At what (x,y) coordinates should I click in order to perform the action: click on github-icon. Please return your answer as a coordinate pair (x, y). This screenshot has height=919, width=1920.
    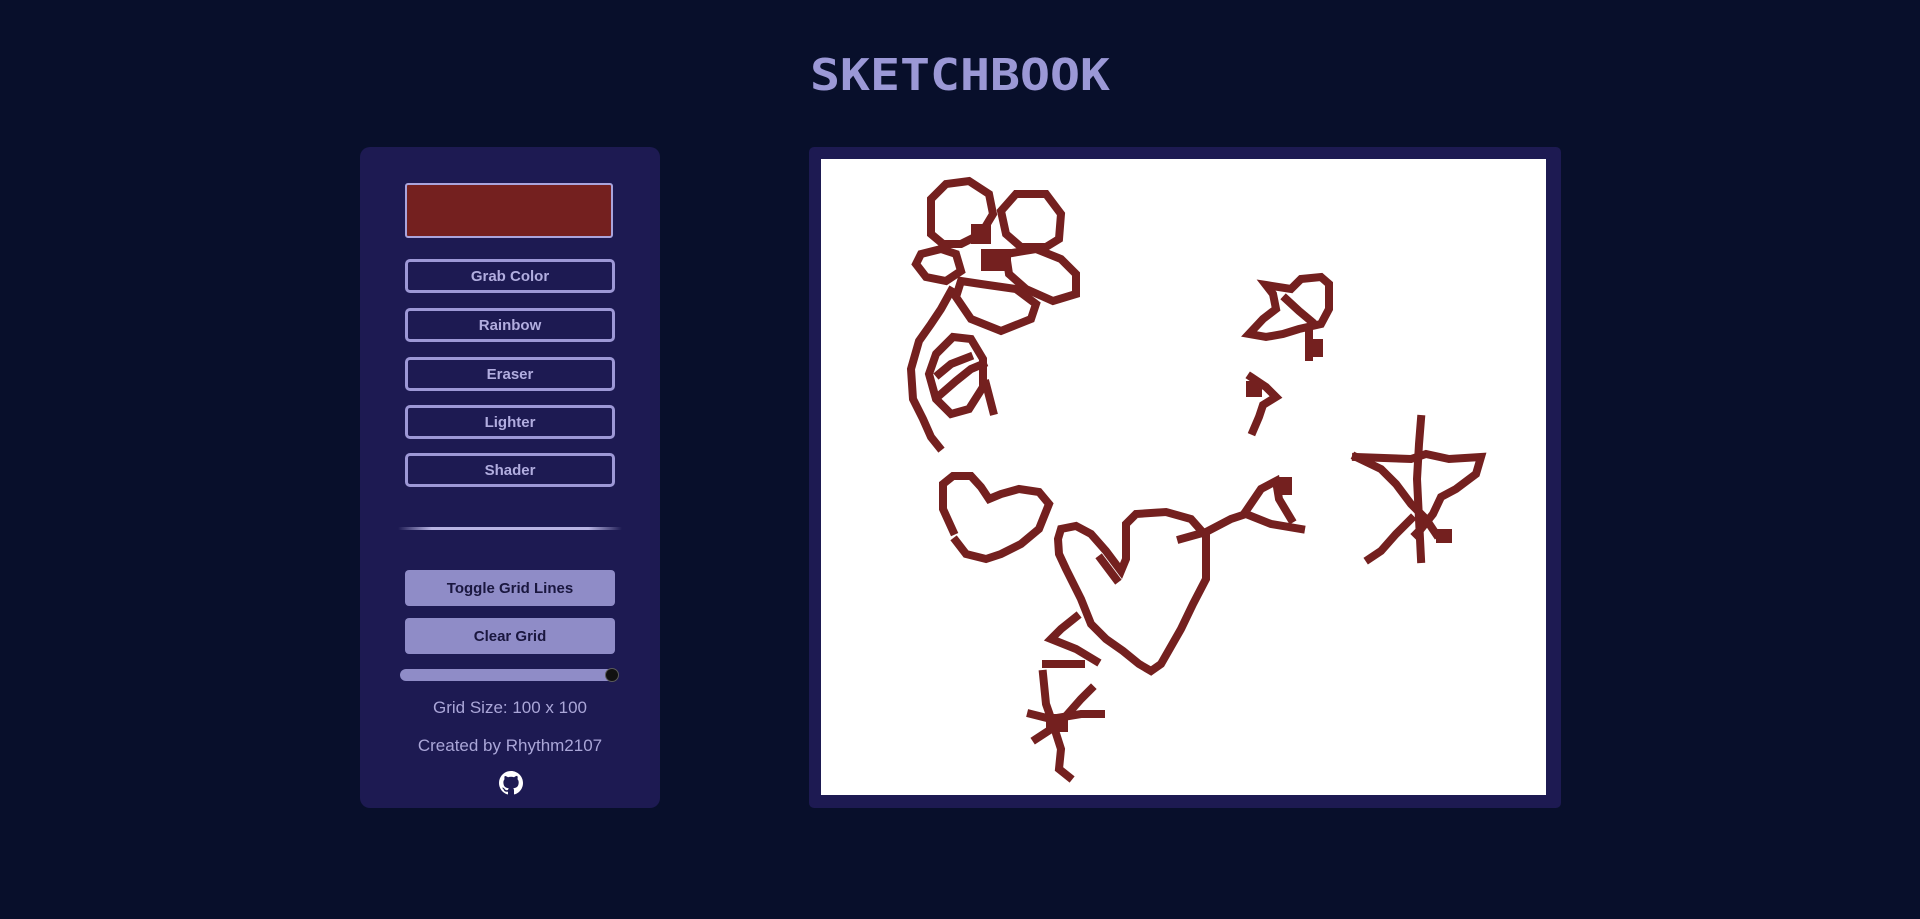
    Looking at the image, I should click on (511, 783).